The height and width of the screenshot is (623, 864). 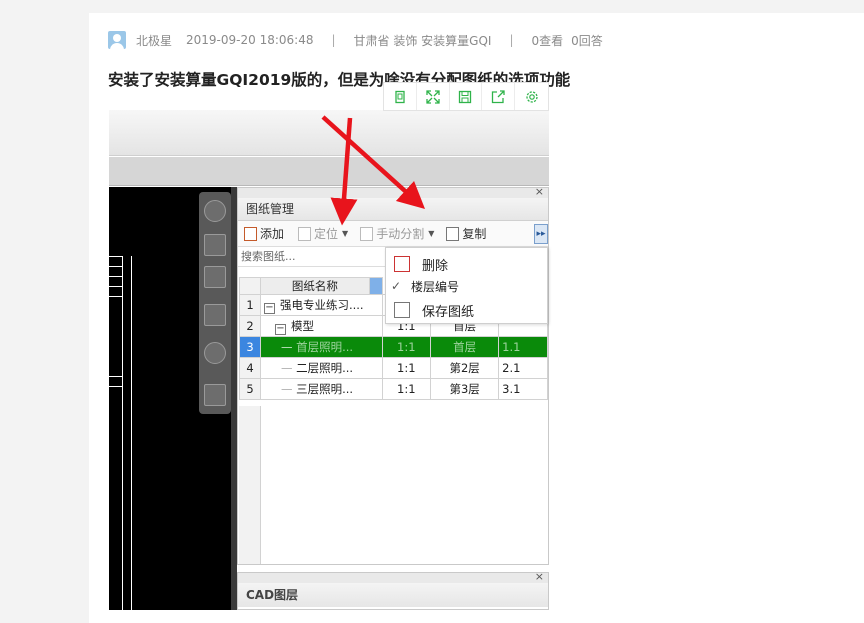 I want to click on settings-icon, so click(x=531, y=96).